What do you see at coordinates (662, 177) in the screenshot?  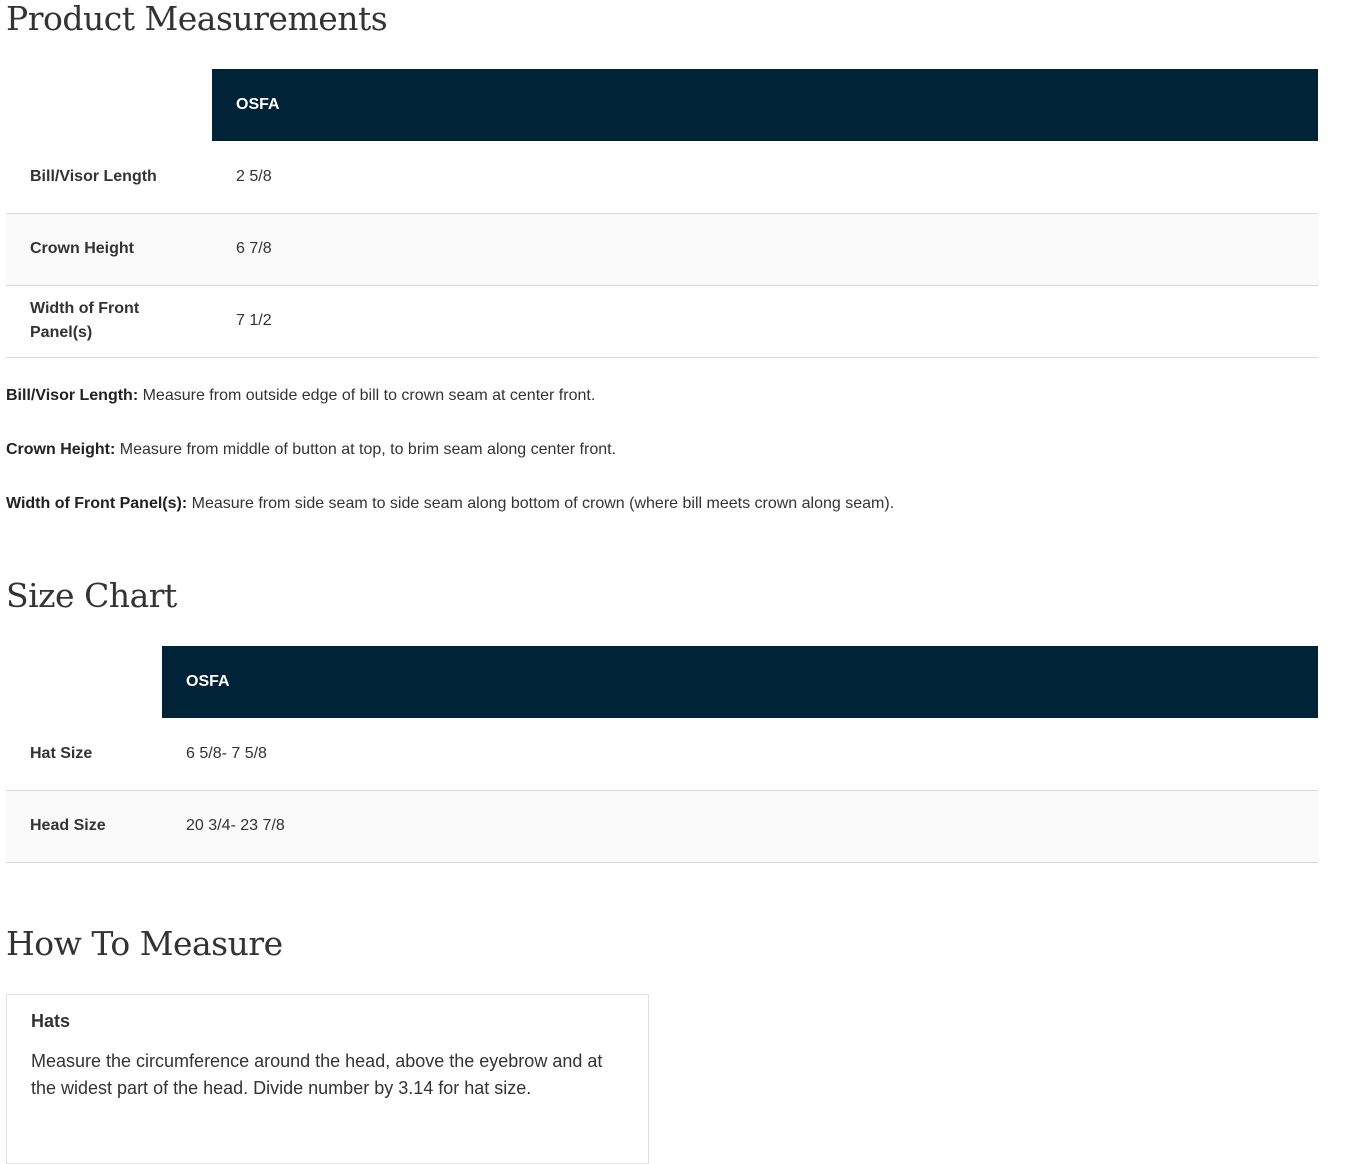 I see `table-row: Bill/Visor Length 2 5/8` at bounding box center [662, 177].